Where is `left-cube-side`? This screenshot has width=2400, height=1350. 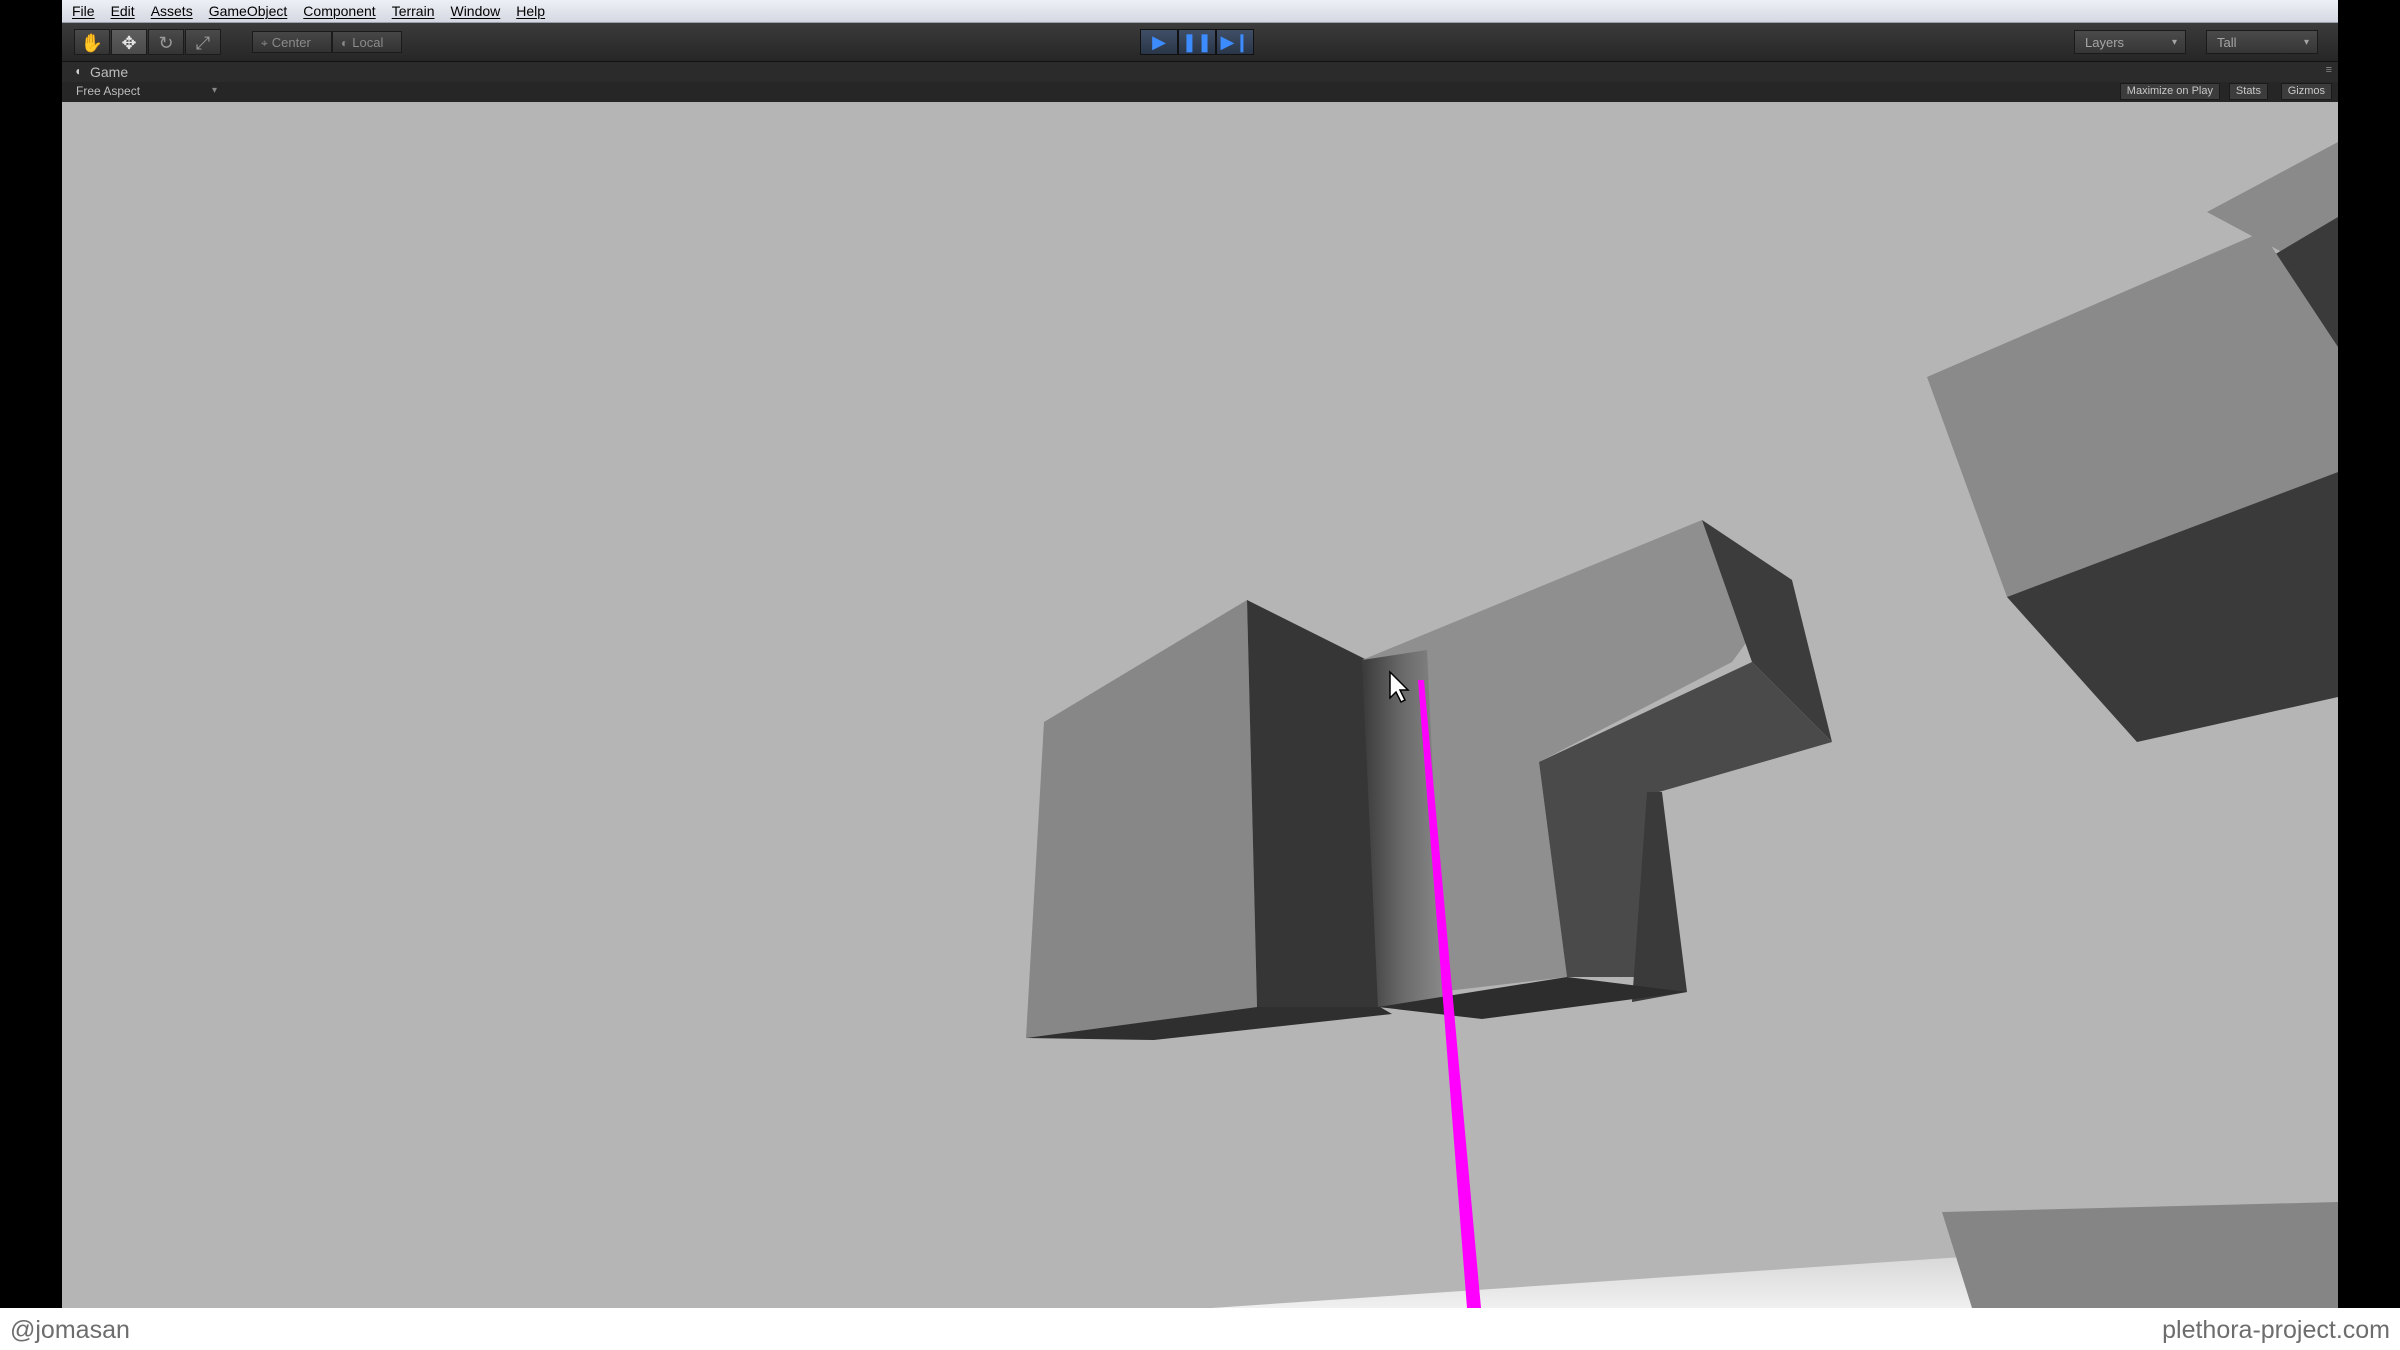
left-cube-side is located at coordinates (1313, 803).